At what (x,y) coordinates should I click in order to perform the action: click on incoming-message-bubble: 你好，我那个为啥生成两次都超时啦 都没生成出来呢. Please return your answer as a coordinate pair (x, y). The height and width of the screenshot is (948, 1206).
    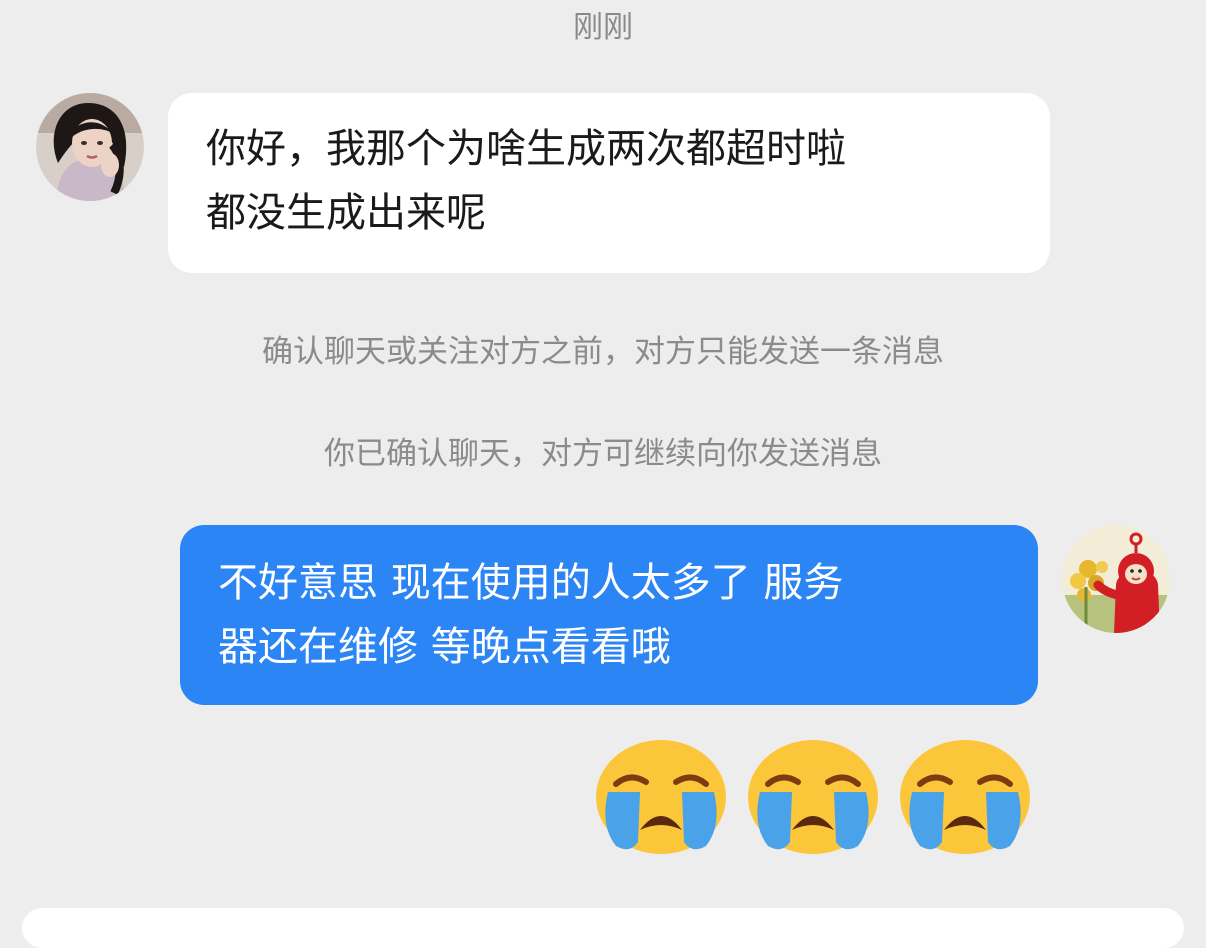
    Looking at the image, I should click on (609, 183).